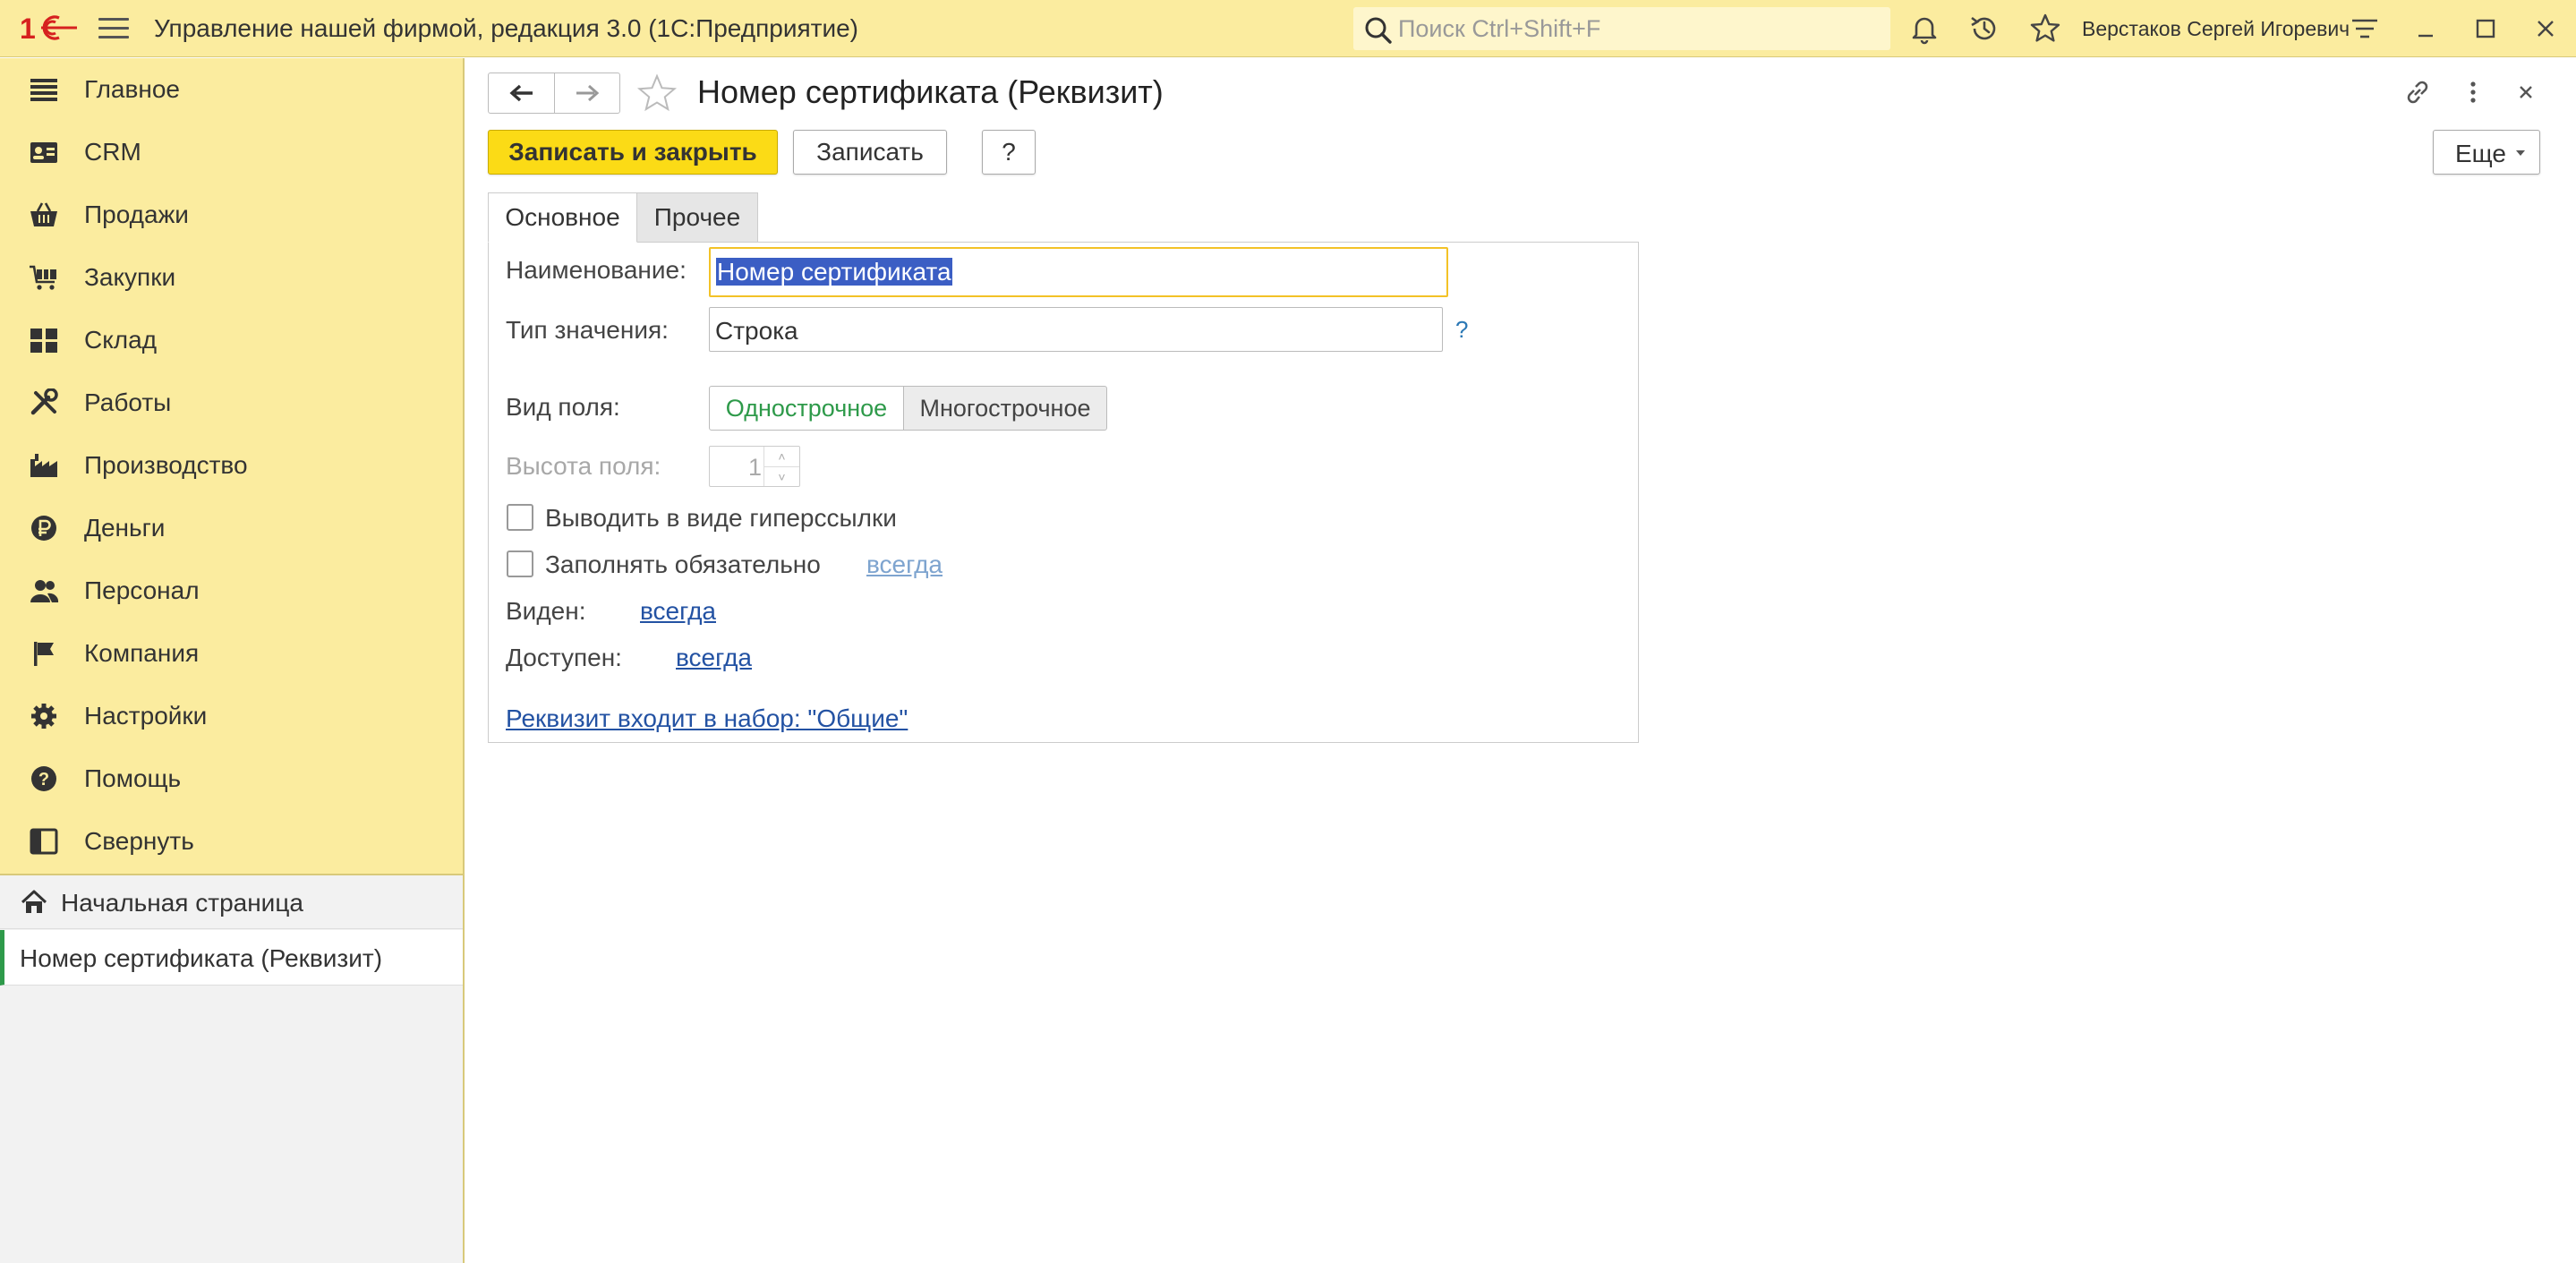  What do you see at coordinates (49, 28) in the screenshot?
I see `1c-logo-icon: 1` at bounding box center [49, 28].